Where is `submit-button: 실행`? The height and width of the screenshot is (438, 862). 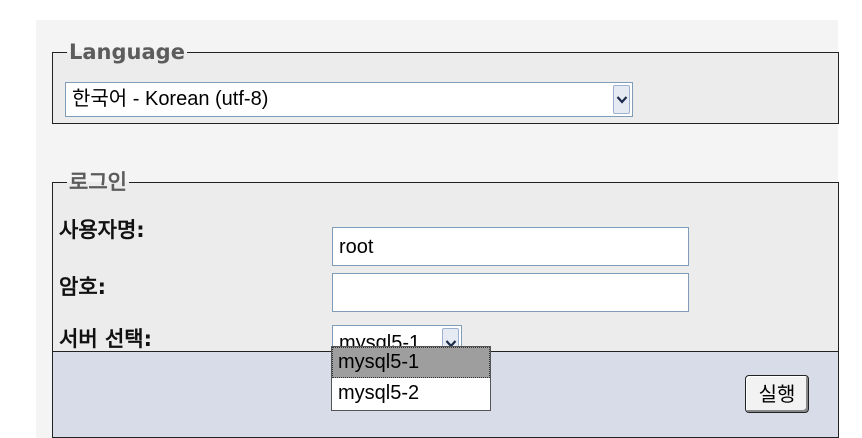 submit-button: 실행 is located at coordinates (777, 394).